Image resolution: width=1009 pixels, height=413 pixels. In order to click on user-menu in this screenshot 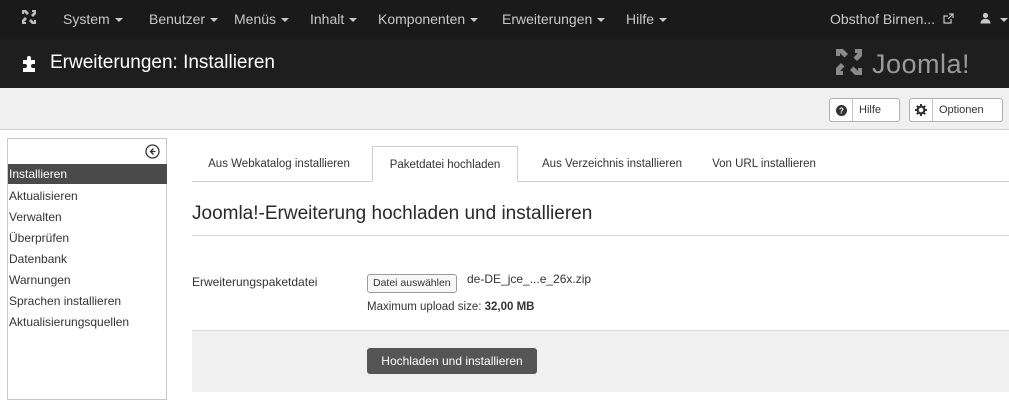, I will do `click(994, 19)`.